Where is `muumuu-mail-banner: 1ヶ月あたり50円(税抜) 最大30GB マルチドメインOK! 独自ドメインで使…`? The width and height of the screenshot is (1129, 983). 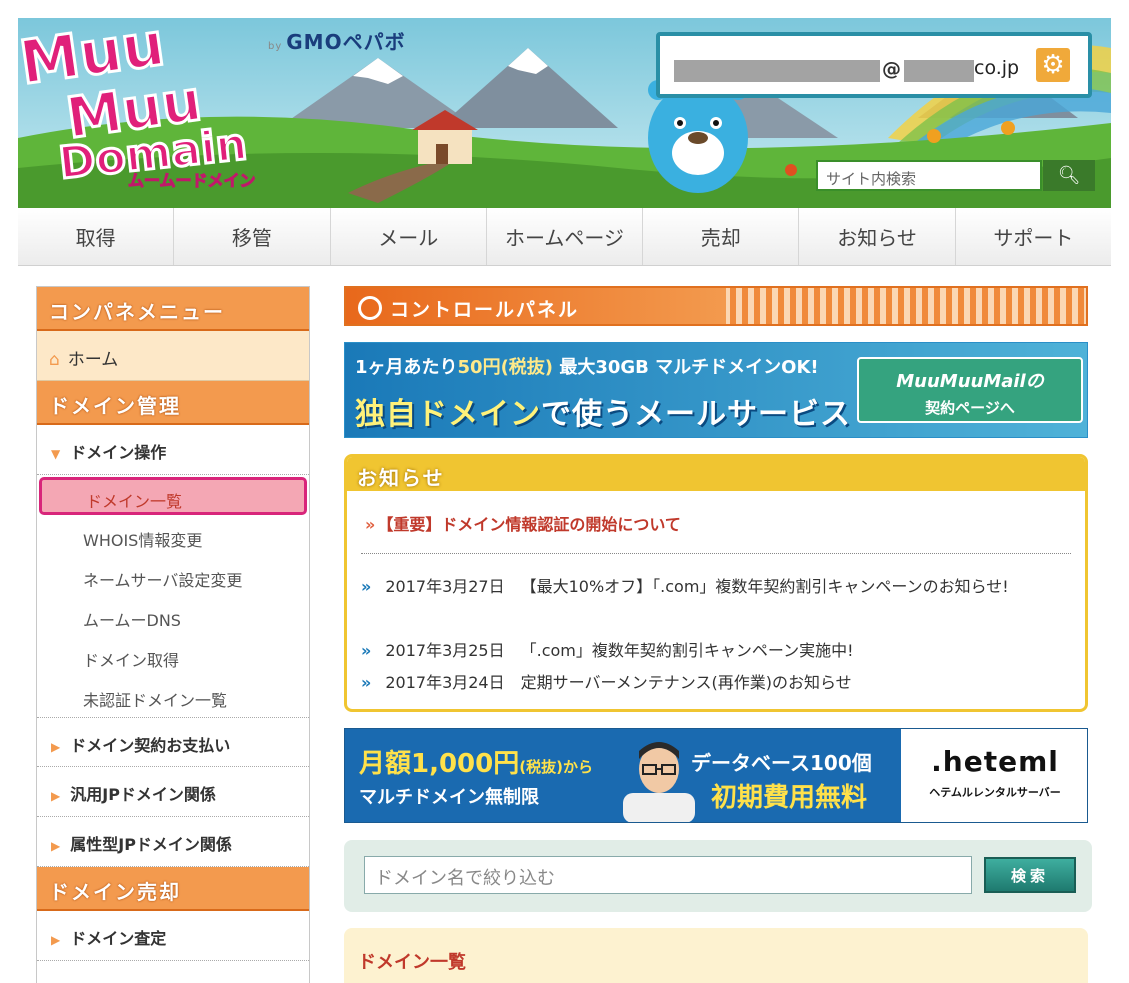 muumuu-mail-banner: 1ヶ月あたり50円(税抜) 最大30GB マルチドメインOK! 独自ドメインで使… is located at coordinates (716, 390).